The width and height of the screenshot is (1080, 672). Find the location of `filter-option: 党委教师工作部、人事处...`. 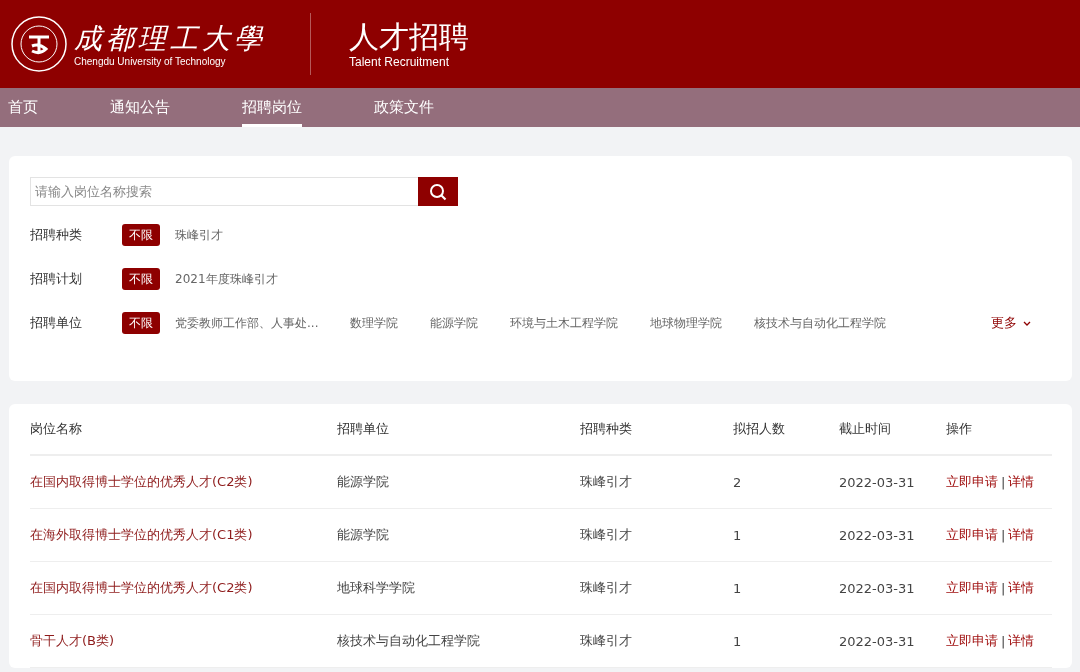

filter-option: 党委教师工作部、人事处... is located at coordinates (247, 323).